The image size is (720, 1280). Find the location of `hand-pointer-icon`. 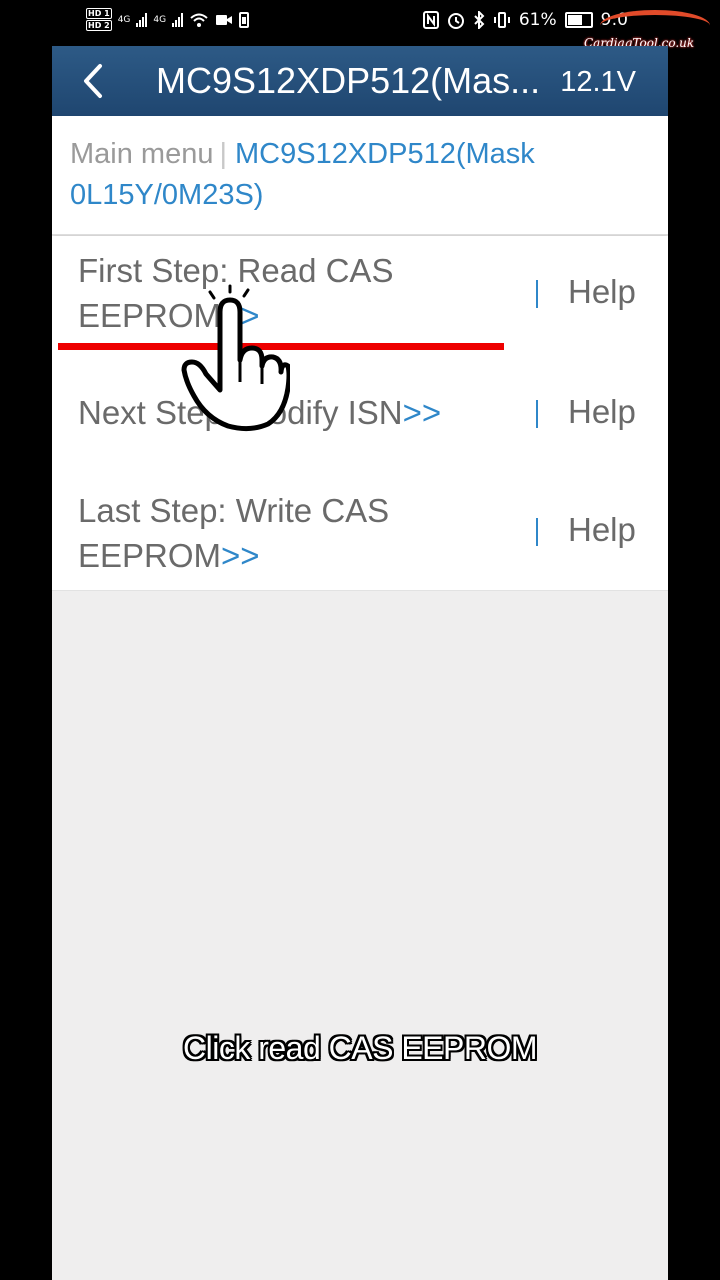

hand-pointer-icon is located at coordinates (235, 358).